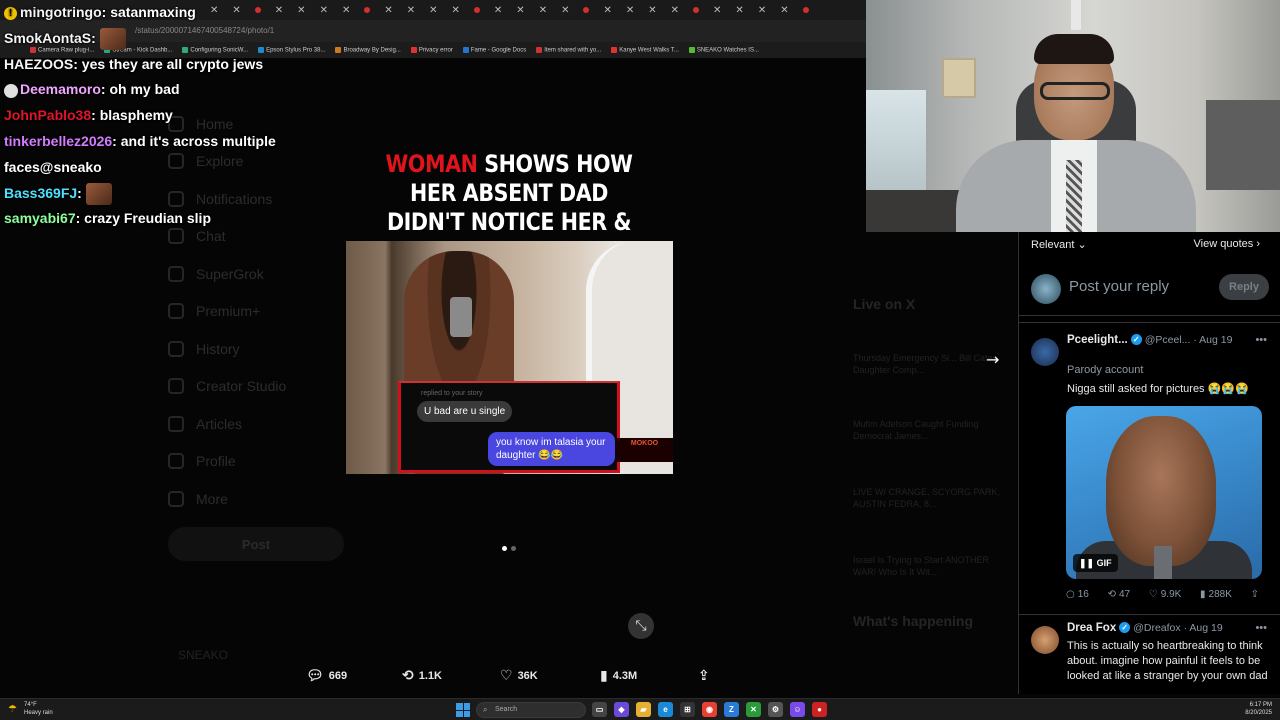 The image size is (1280, 720). What do you see at coordinates (47, 115) in the screenshot?
I see `chat-username: JohnPablo38` at bounding box center [47, 115].